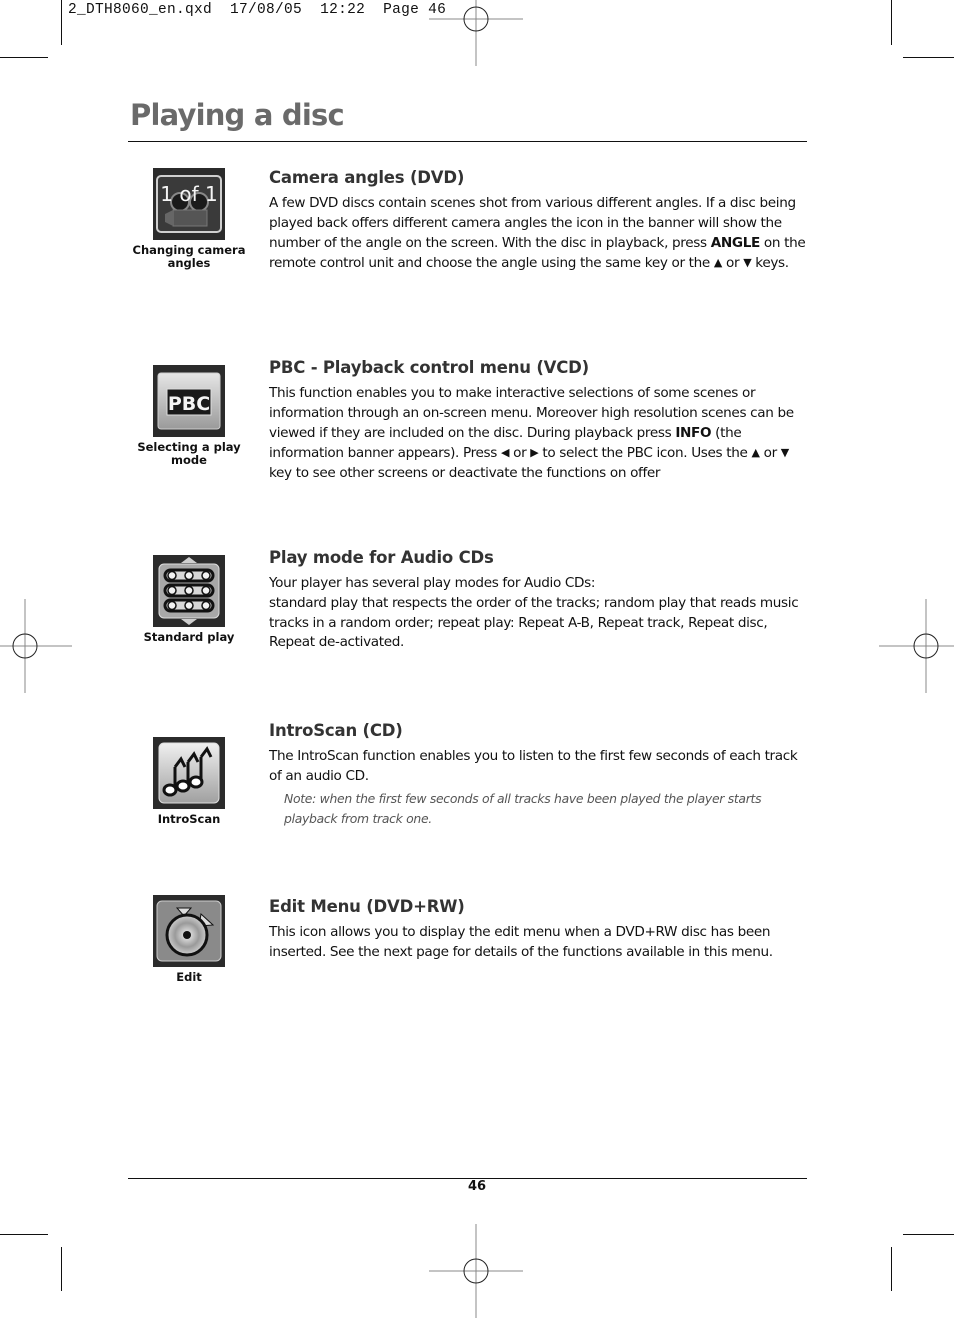 The height and width of the screenshot is (1318, 954). I want to click on crop-mark-bl-h, so click(24, 1234).